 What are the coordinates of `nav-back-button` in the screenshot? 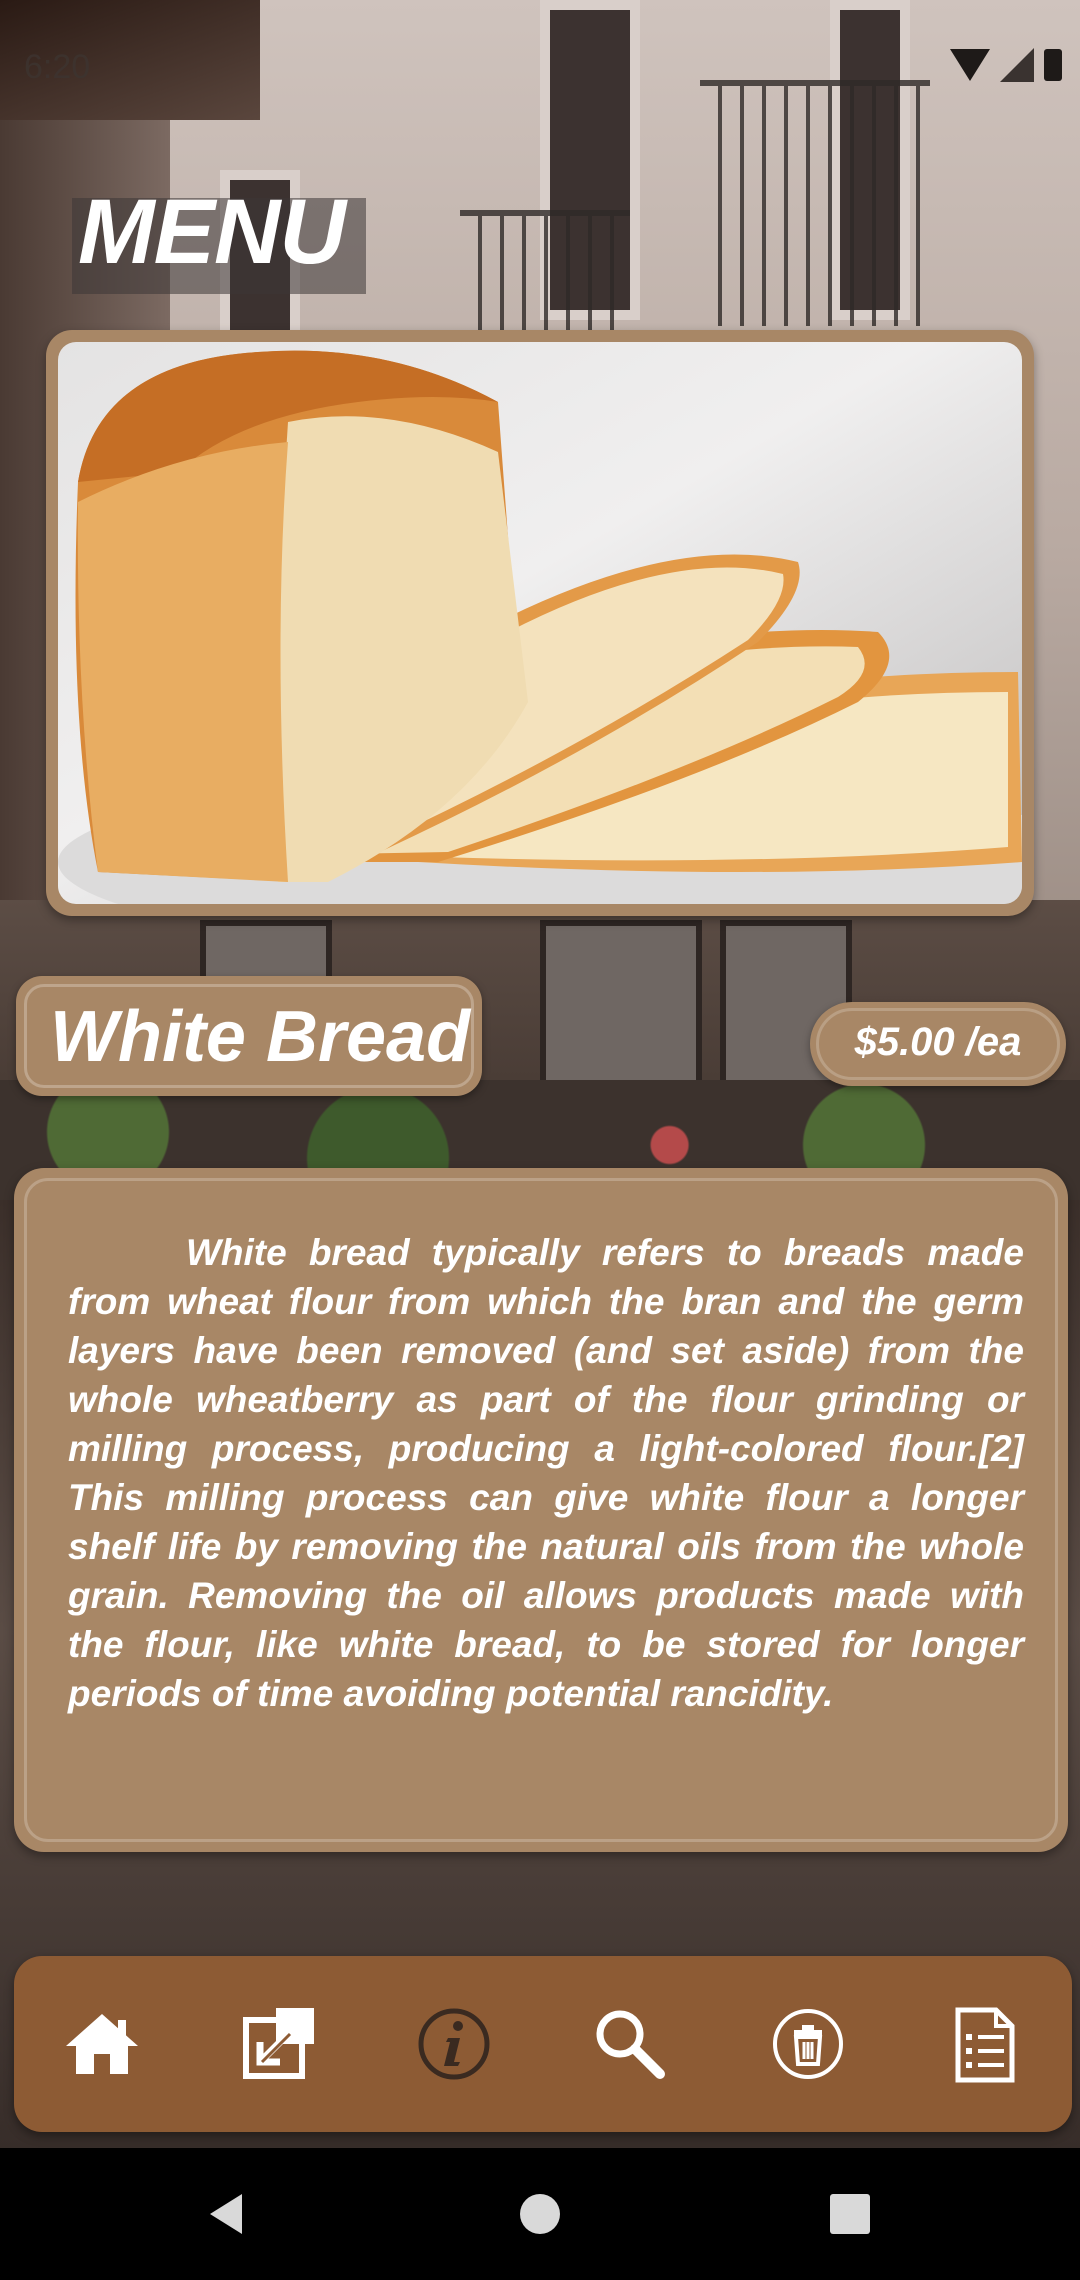 It's located at (226, 2214).